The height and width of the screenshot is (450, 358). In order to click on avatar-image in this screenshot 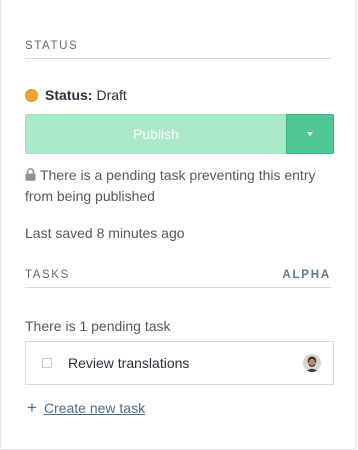, I will do `click(312, 363)`.